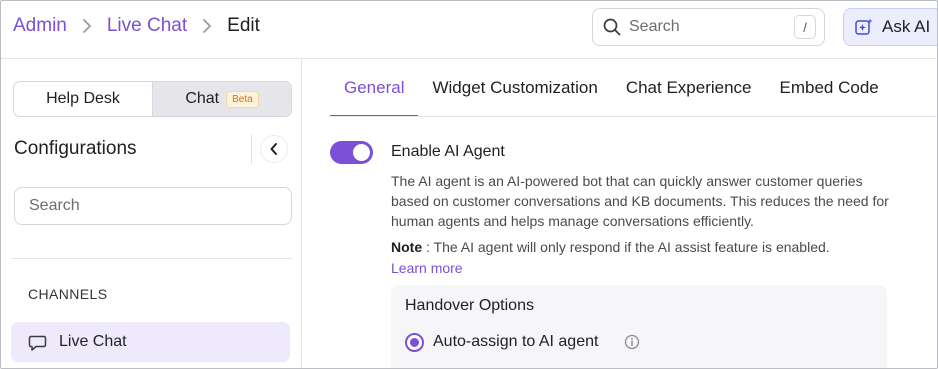 The image size is (938, 369). Describe the element at coordinates (639, 326) in the screenshot. I see `handover-options-panel: Handover Options Auto-assign to AI agent` at that location.